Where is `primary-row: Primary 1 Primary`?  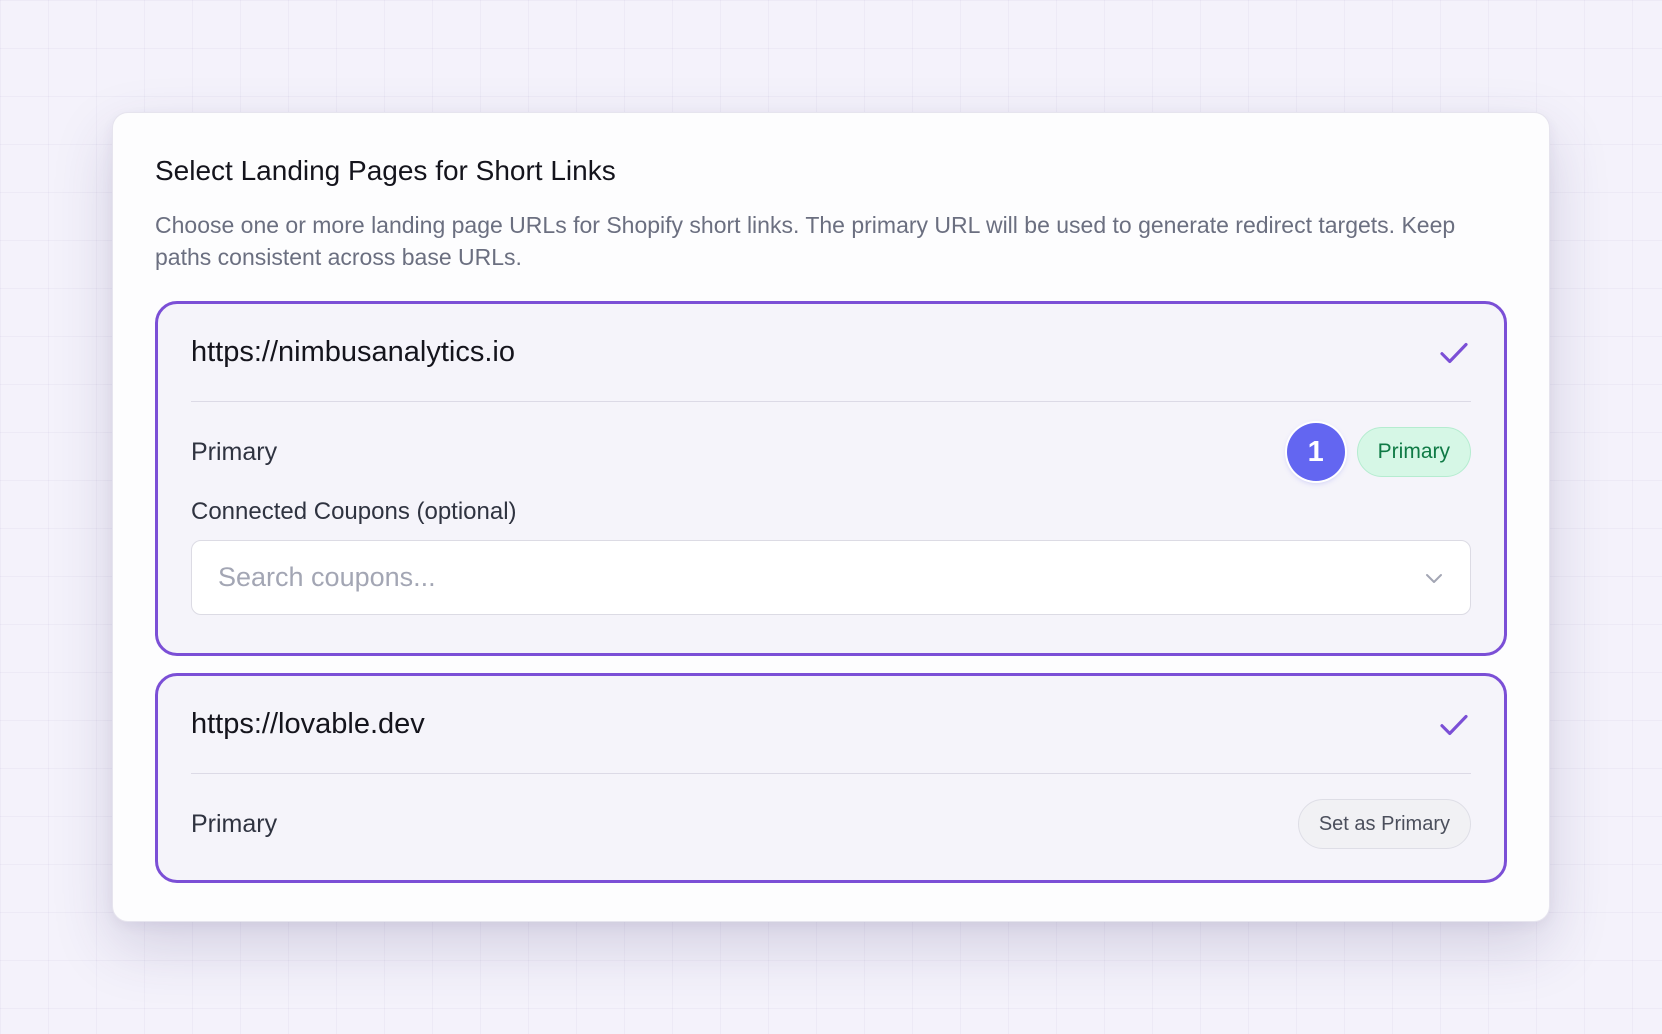
primary-row: Primary 1 Primary is located at coordinates (831, 452).